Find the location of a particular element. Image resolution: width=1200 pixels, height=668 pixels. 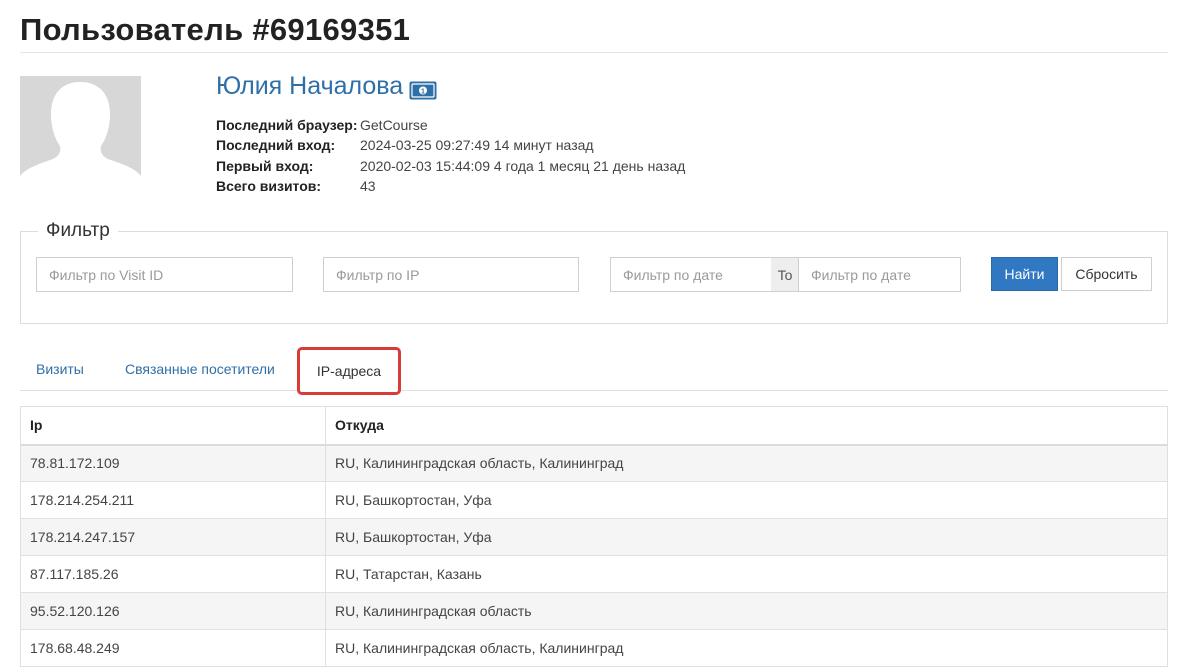

ip-cell: 178.214.254.211 is located at coordinates (173, 500).